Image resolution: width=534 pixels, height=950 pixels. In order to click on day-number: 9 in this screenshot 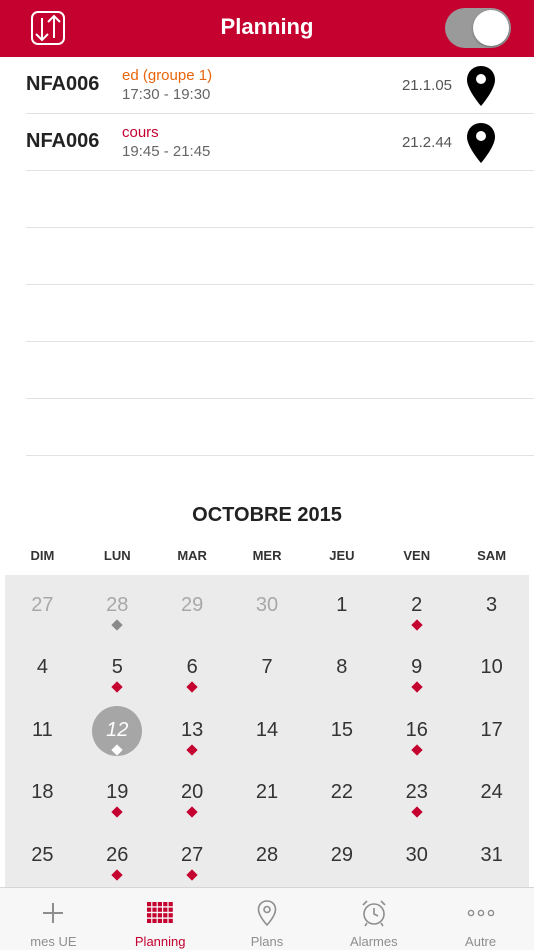, I will do `click(417, 667)`.